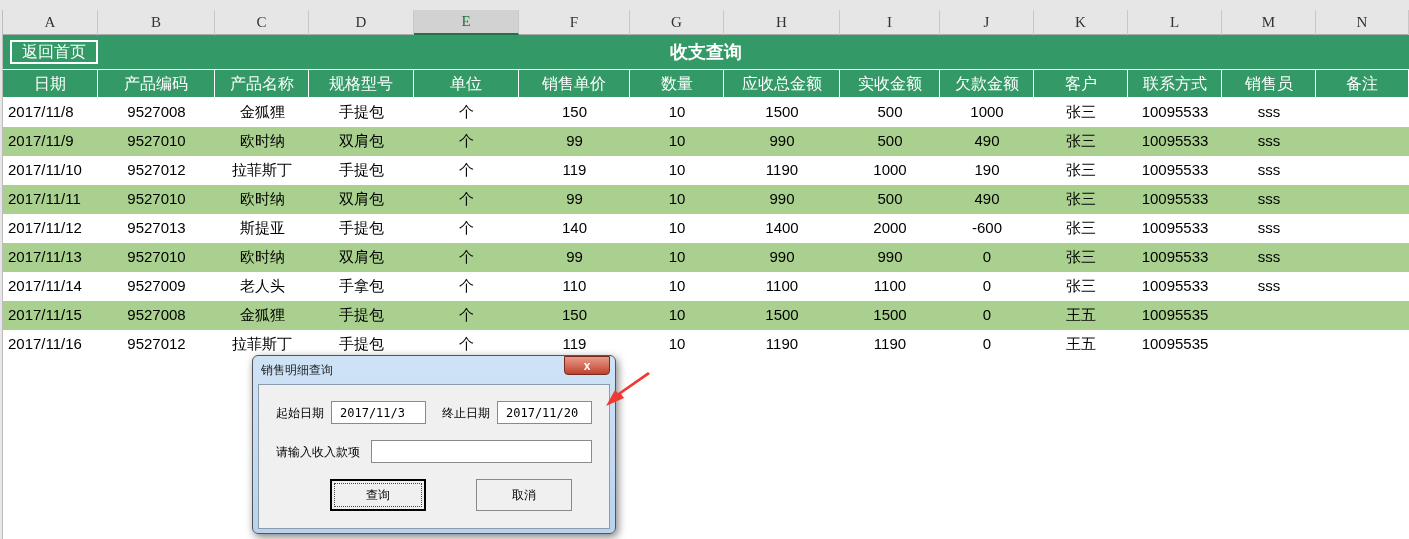  What do you see at coordinates (574, 286) in the screenshot?
I see `table-cell-text: 110` at bounding box center [574, 286].